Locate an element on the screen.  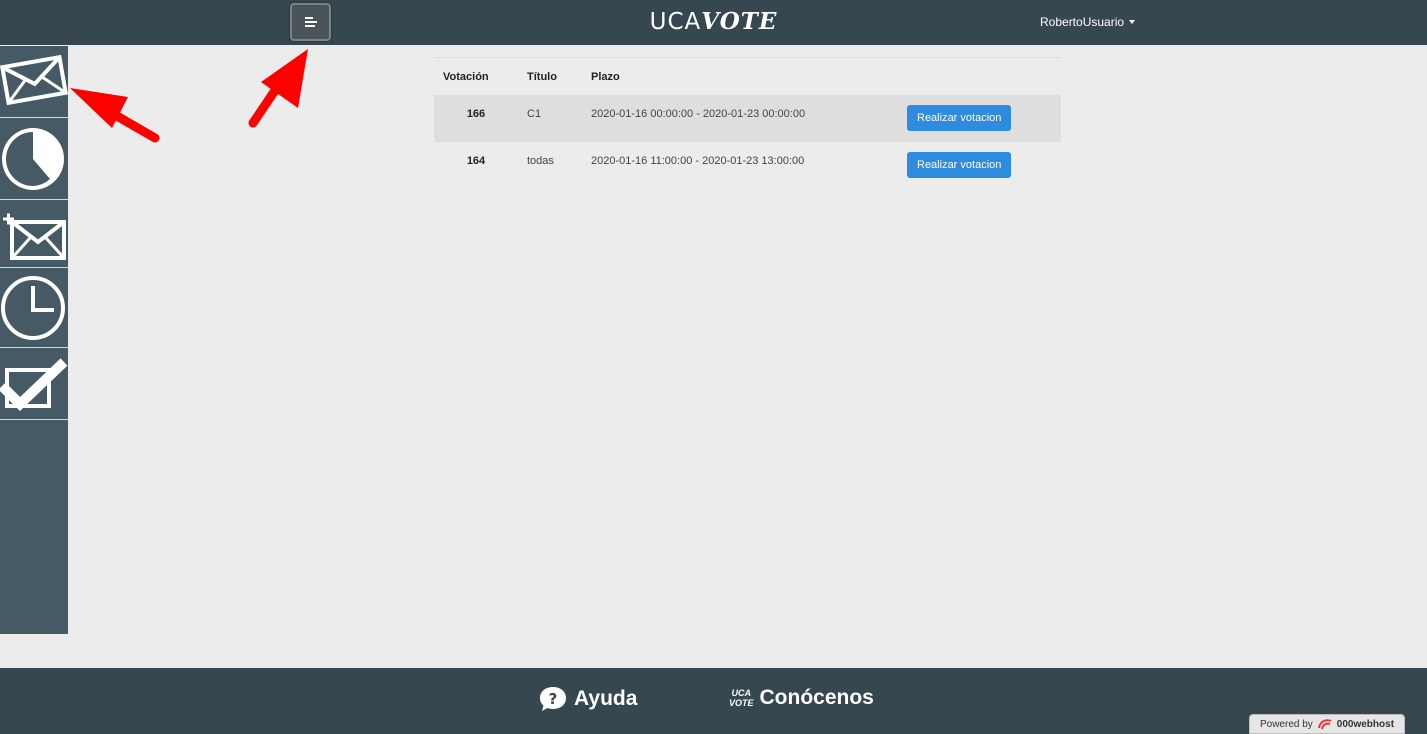
question-bubble-icon: ? is located at coordinates (553, 699).